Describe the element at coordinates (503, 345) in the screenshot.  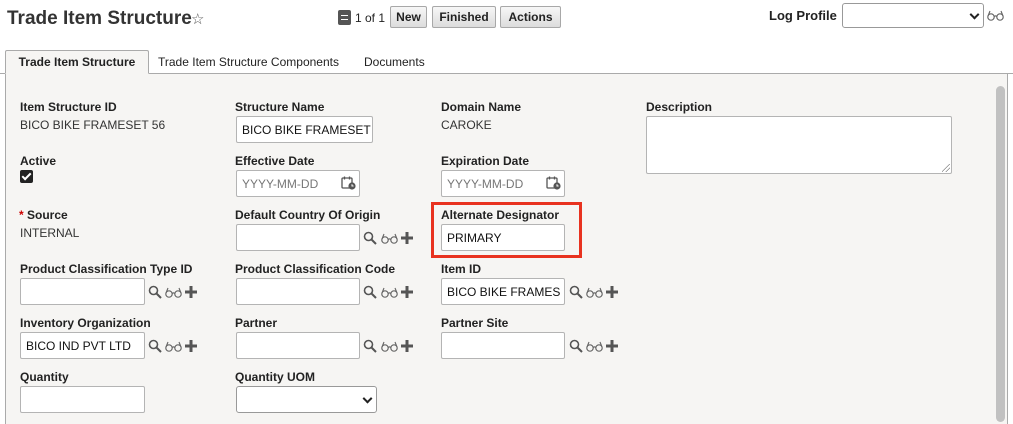
I see `partner-site-input` at that location.